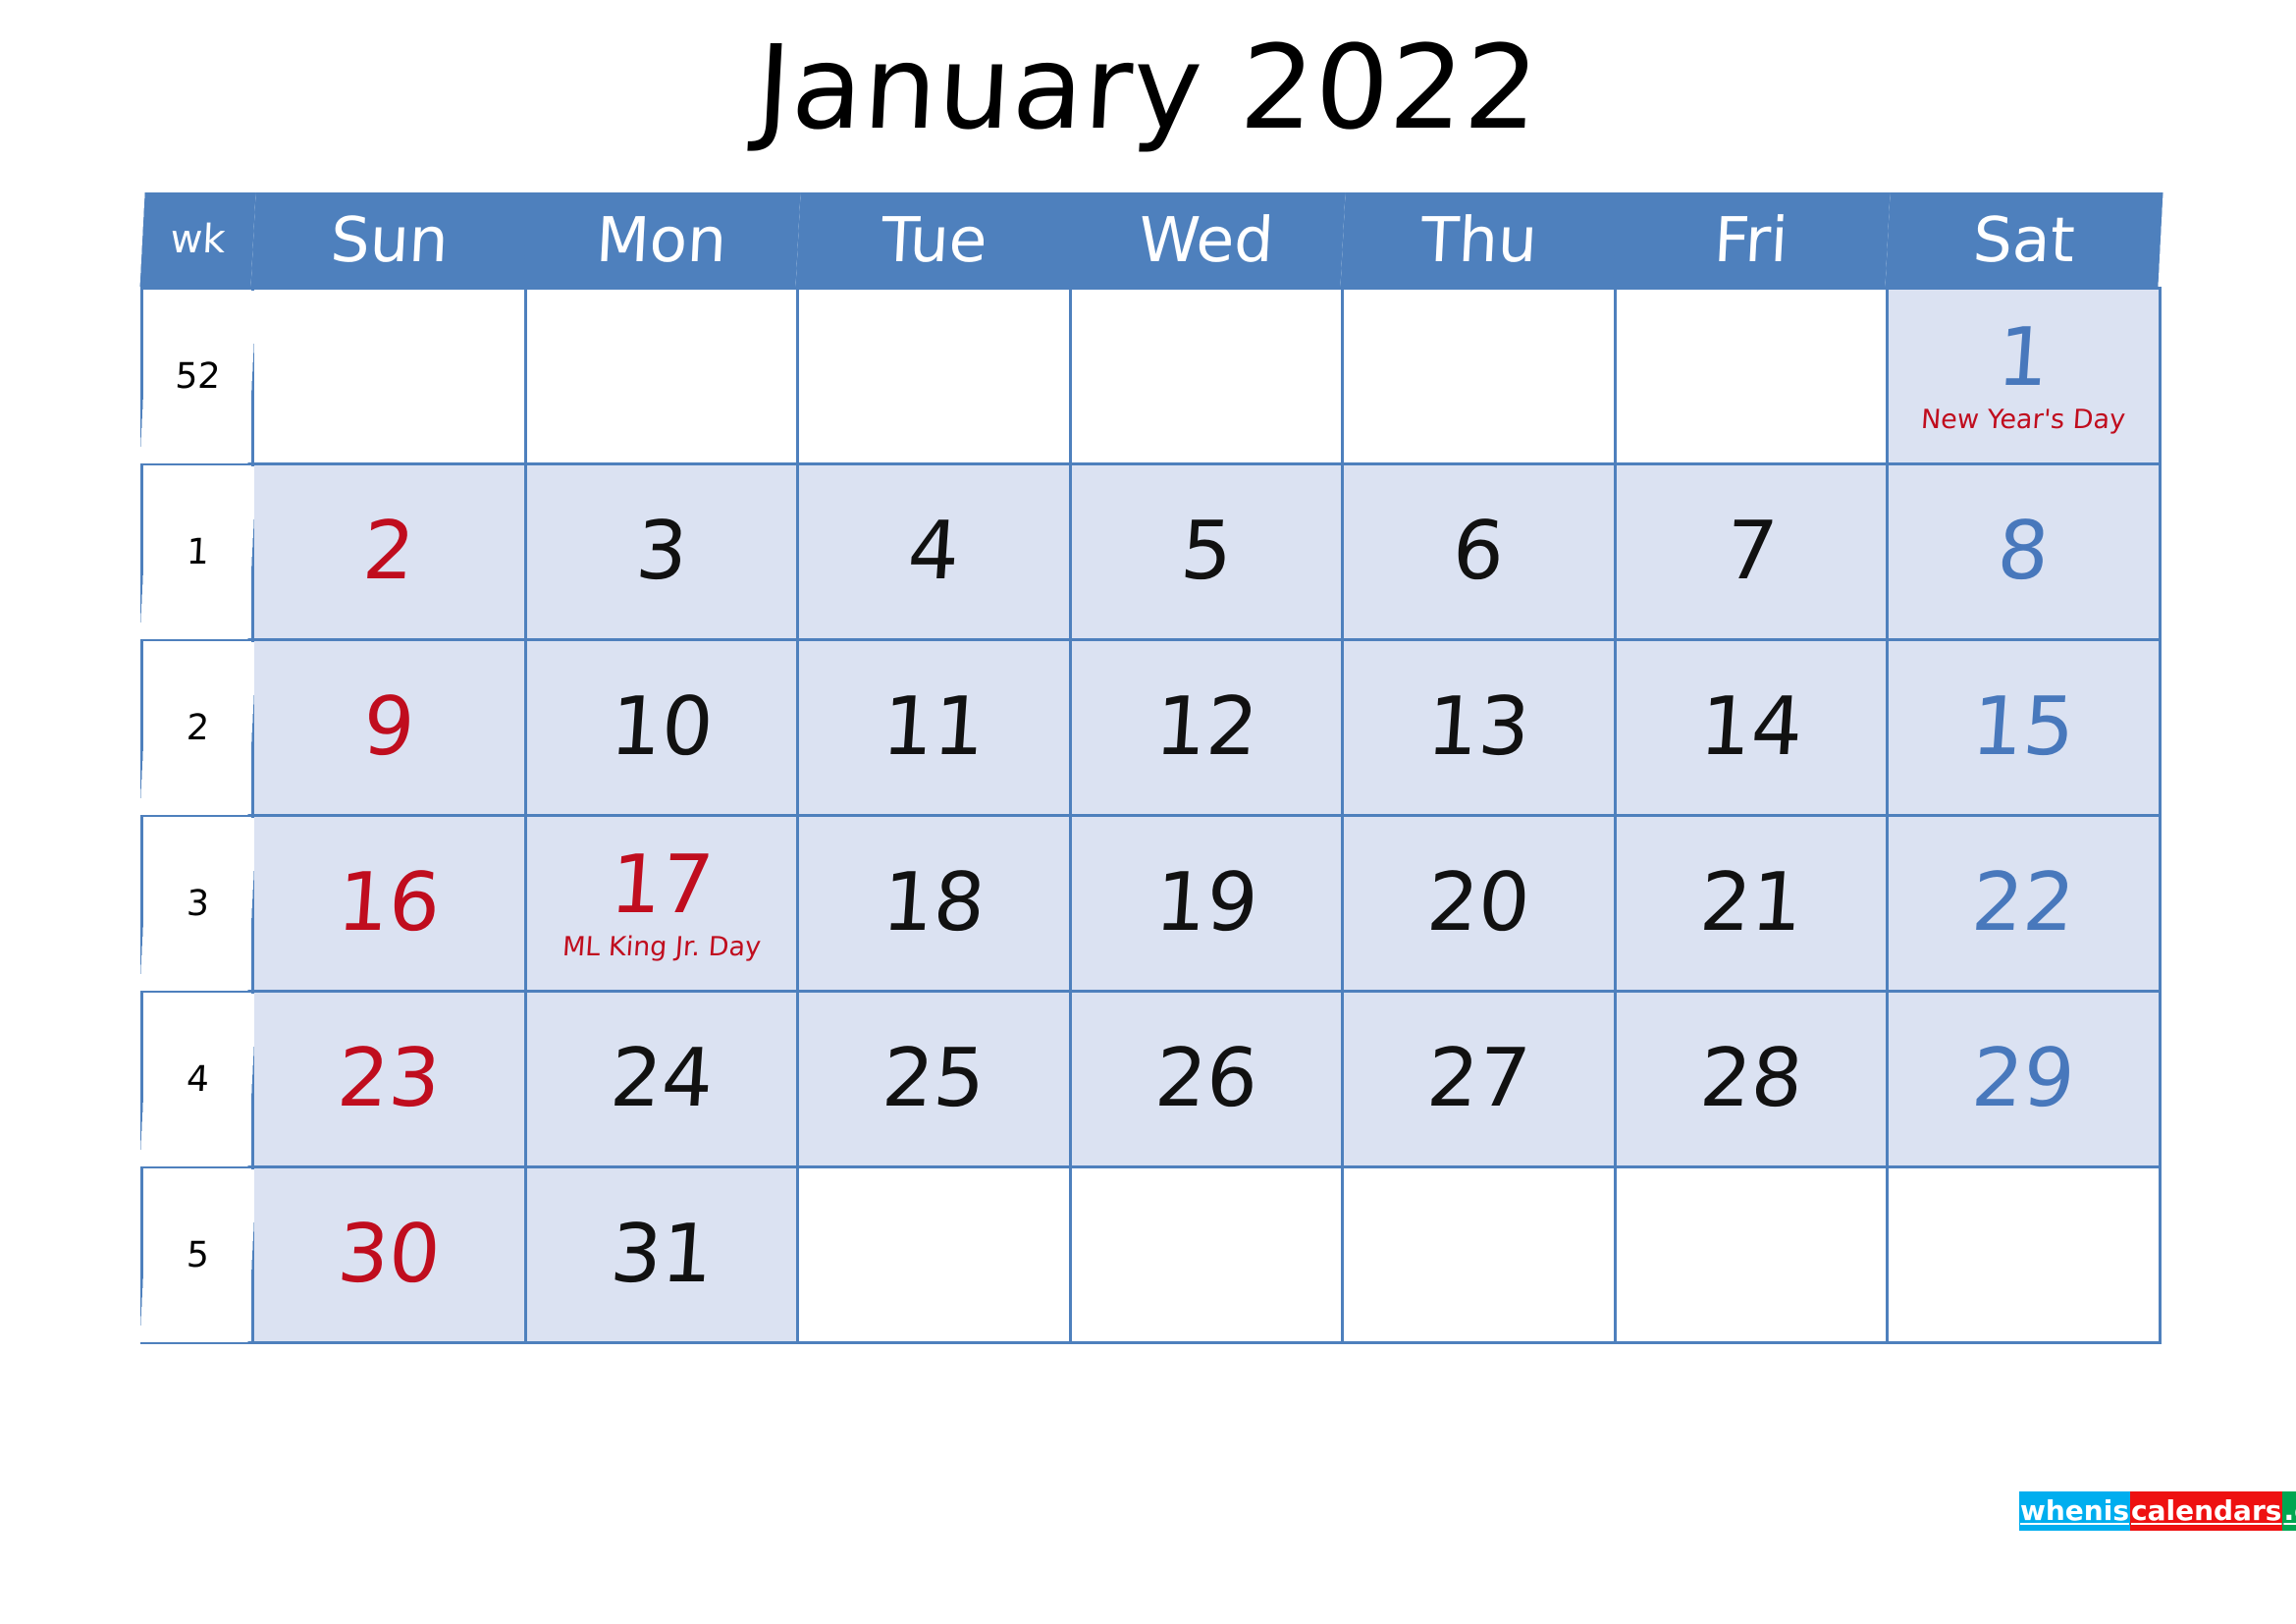 This screenshot has height=1624, width=2296. I want to click on day-cell-inner: 9, so click(389, 727).